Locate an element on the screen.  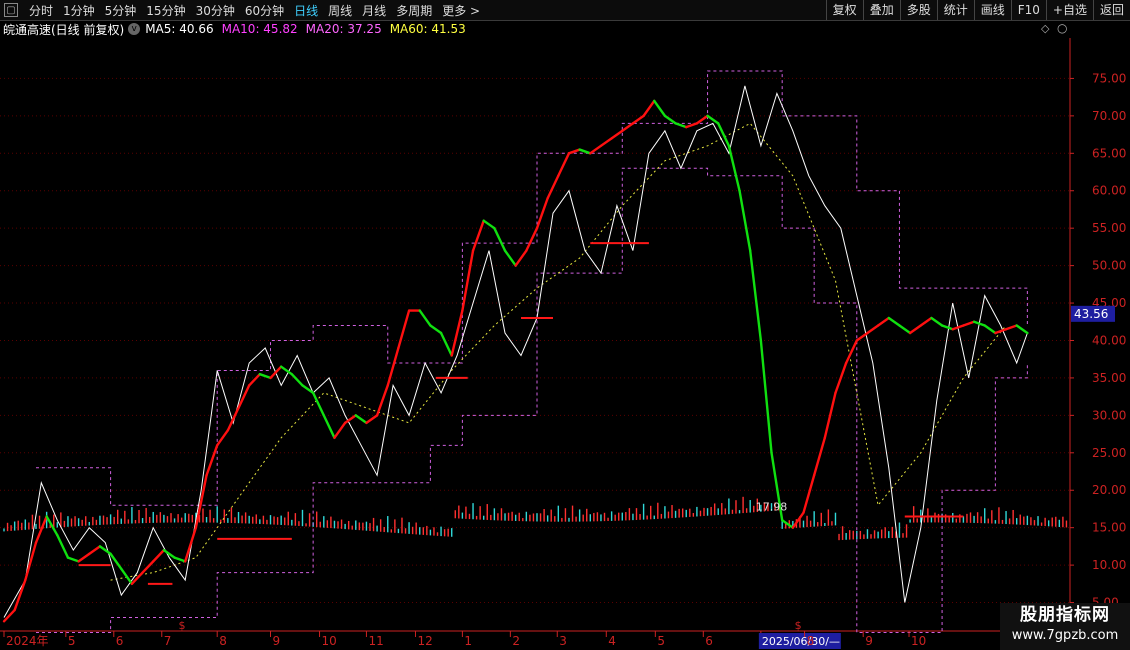
toolbar-button-7: 返回 is located at coordinates (1111, 10).